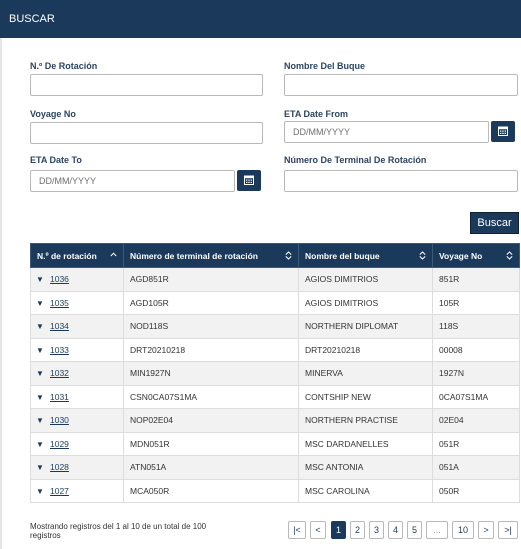 The height and width of the screenshot is (549, 521). I want to click on voyage-no-cell: 050R, so click(476, 490).